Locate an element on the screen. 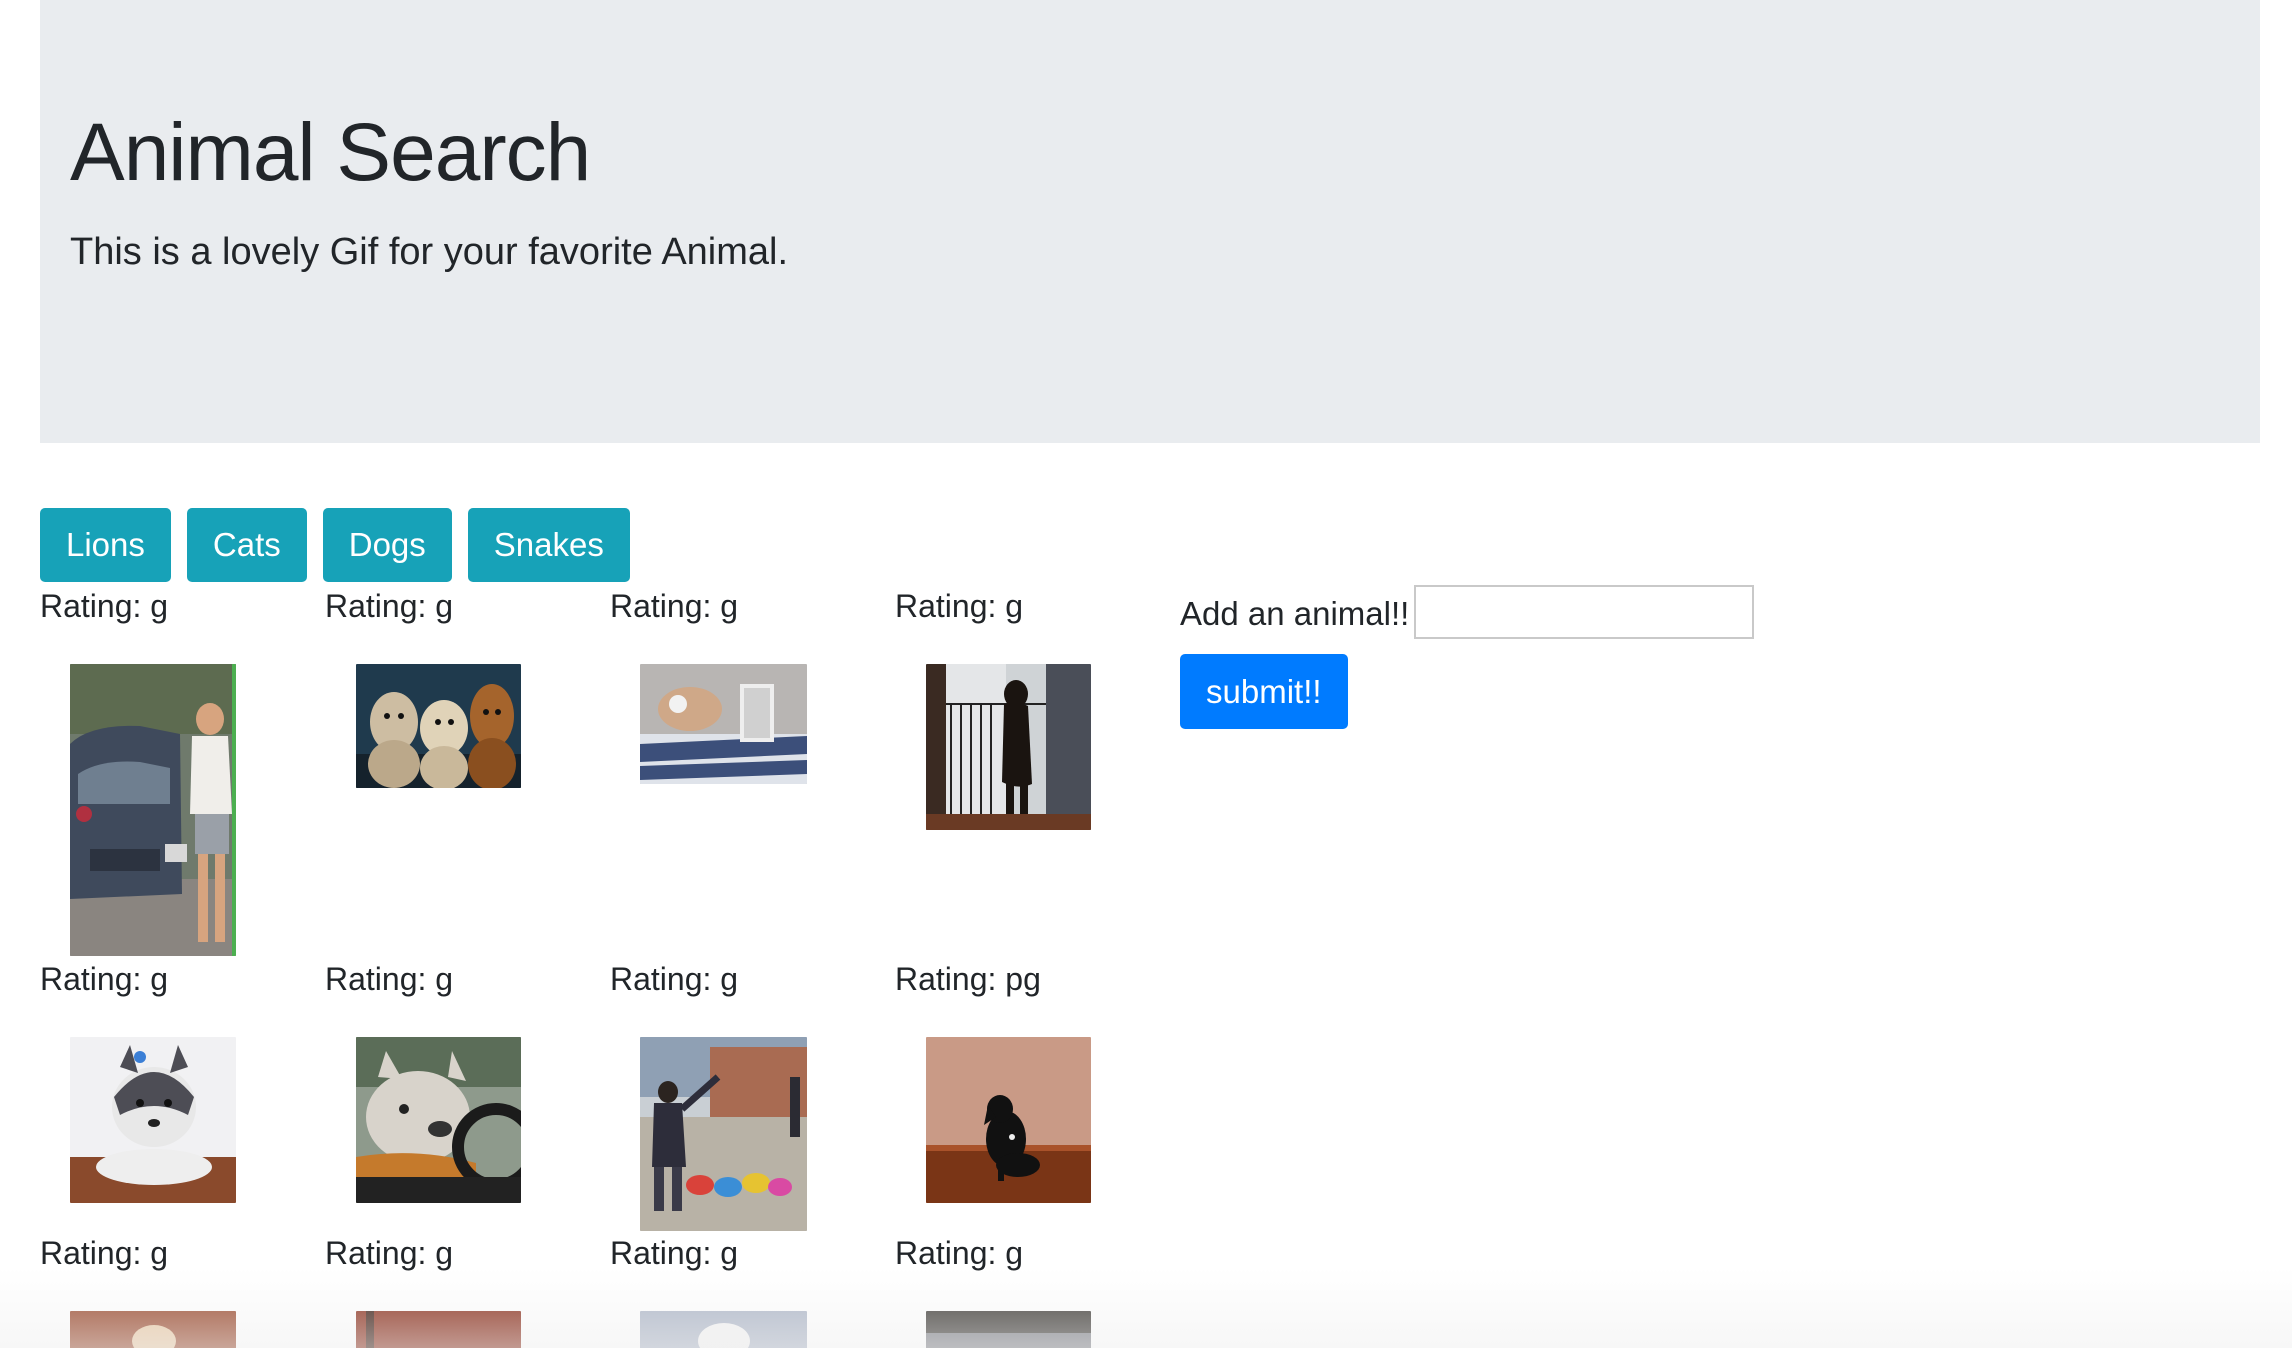  page-title: Animal Search is located at coordinates (330, 152).